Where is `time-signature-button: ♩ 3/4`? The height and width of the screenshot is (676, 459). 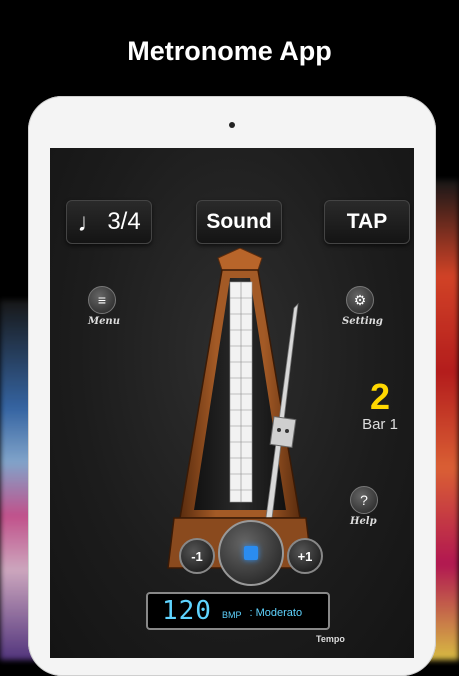 time-signature-button: ♩ 3/4 is located at coordinates (109, 222).